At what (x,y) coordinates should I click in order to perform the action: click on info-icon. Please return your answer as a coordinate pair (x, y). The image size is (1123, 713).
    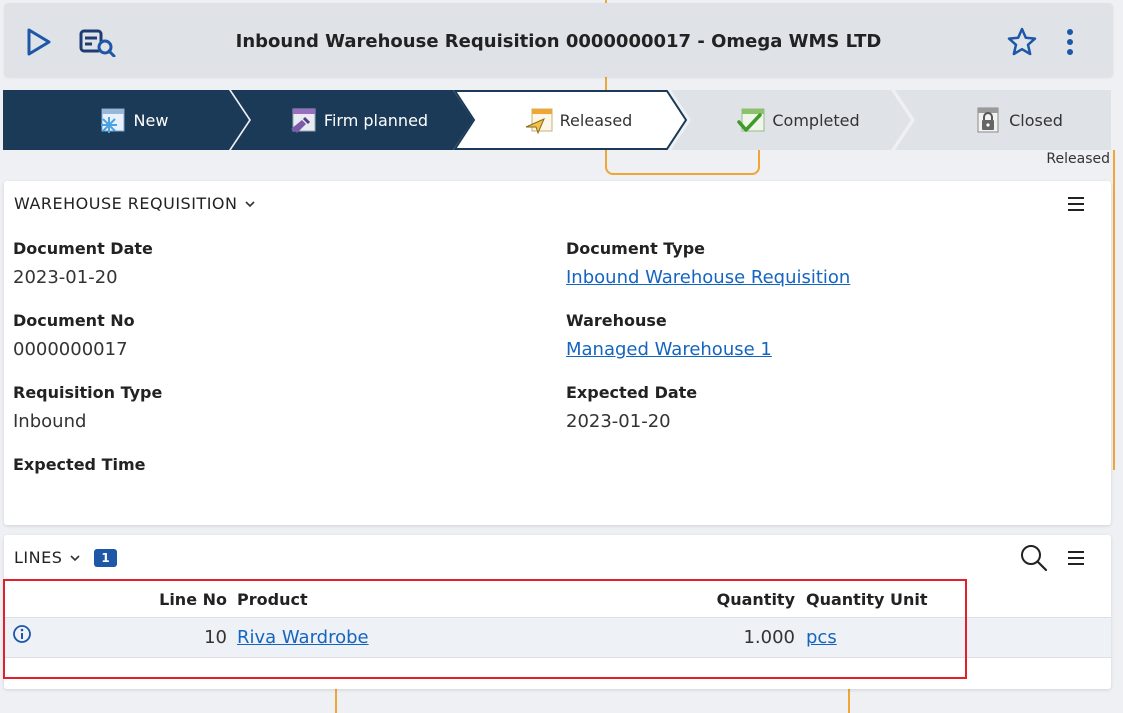
    Looking at the image, I should click on (22, 634).